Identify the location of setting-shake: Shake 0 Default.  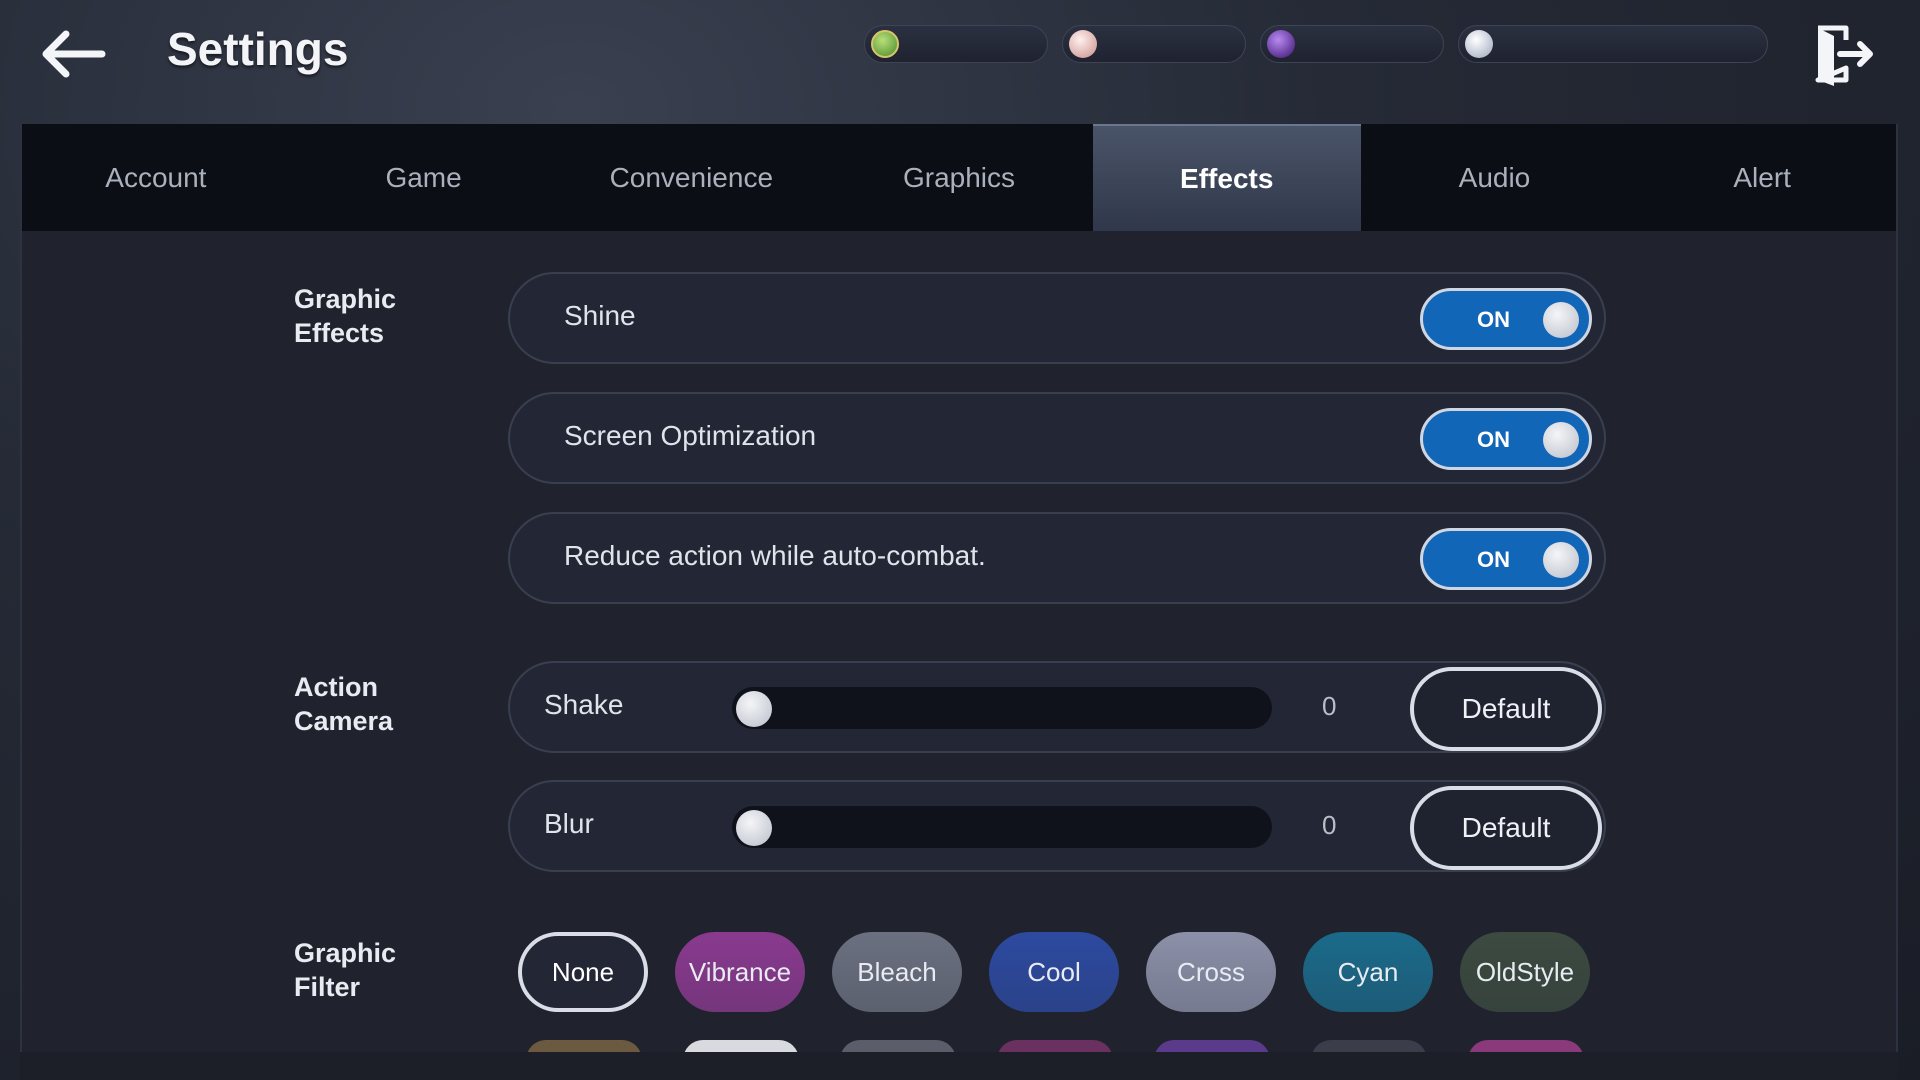
(1057, 707).